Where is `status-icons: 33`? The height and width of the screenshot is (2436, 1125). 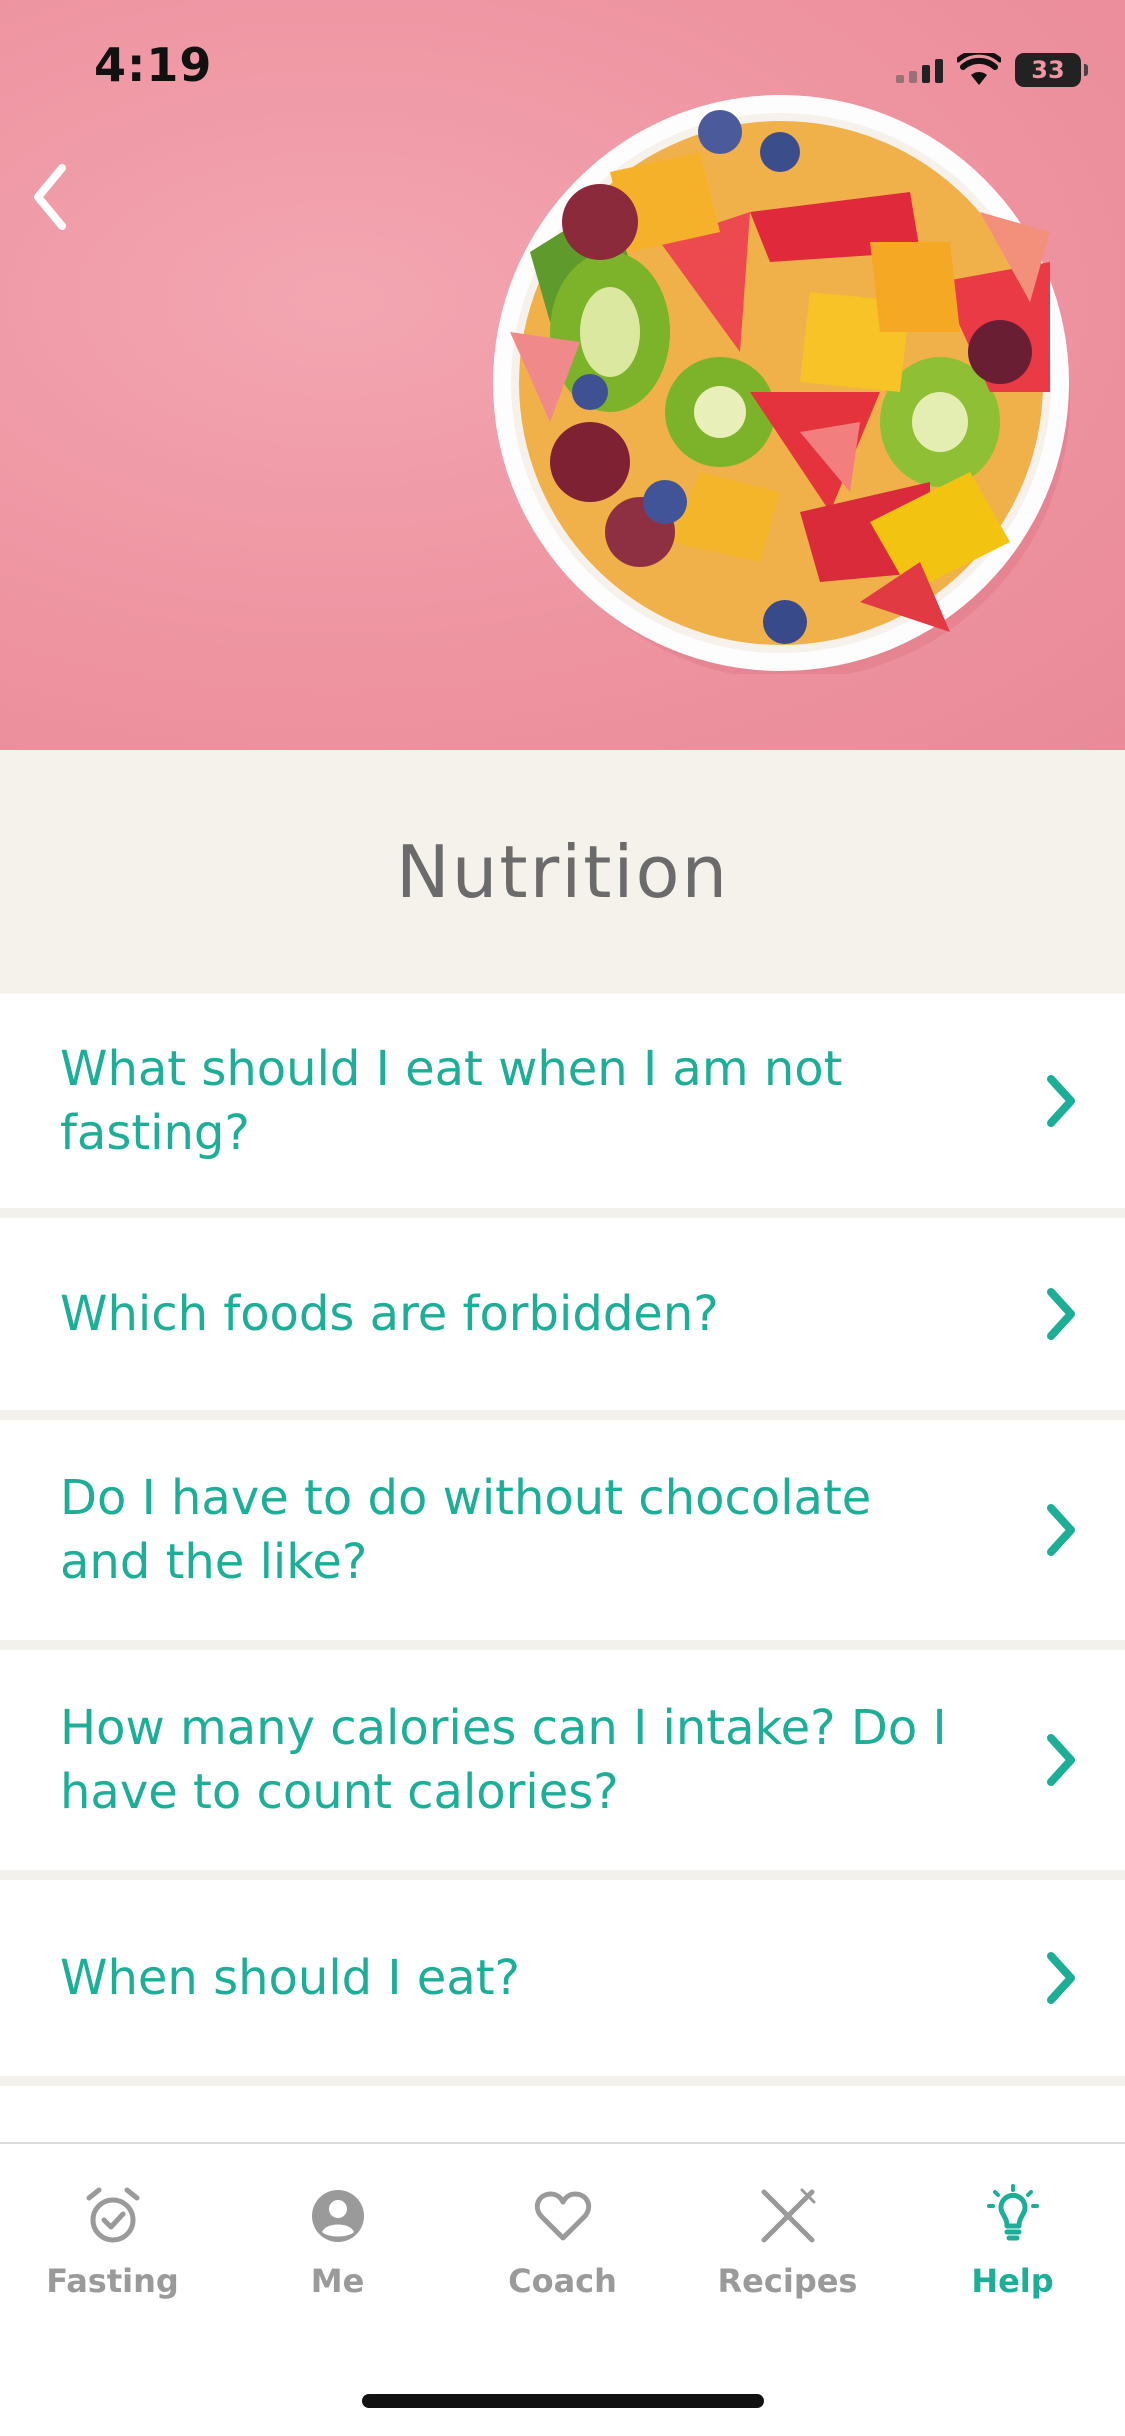
status-icons: 33 is located at coordinates (992, 70).